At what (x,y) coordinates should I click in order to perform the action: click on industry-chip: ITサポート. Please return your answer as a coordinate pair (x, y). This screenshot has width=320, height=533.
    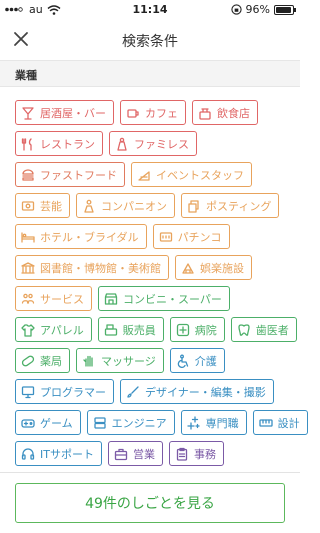
    Looking at the image, I should click on (58, 453).